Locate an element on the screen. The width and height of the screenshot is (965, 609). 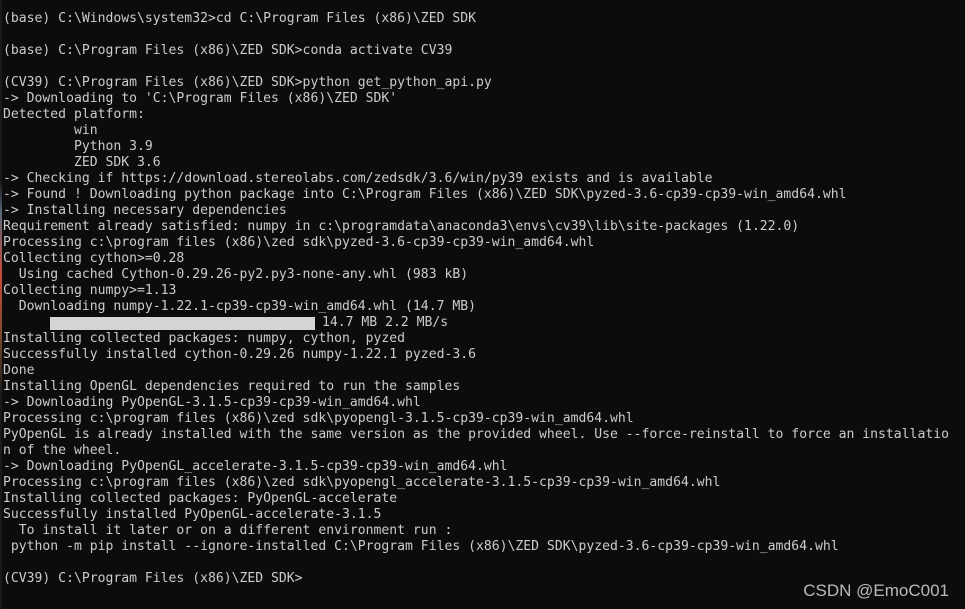
terminal-line: Detected platform: is located at coordinates (74, 114).